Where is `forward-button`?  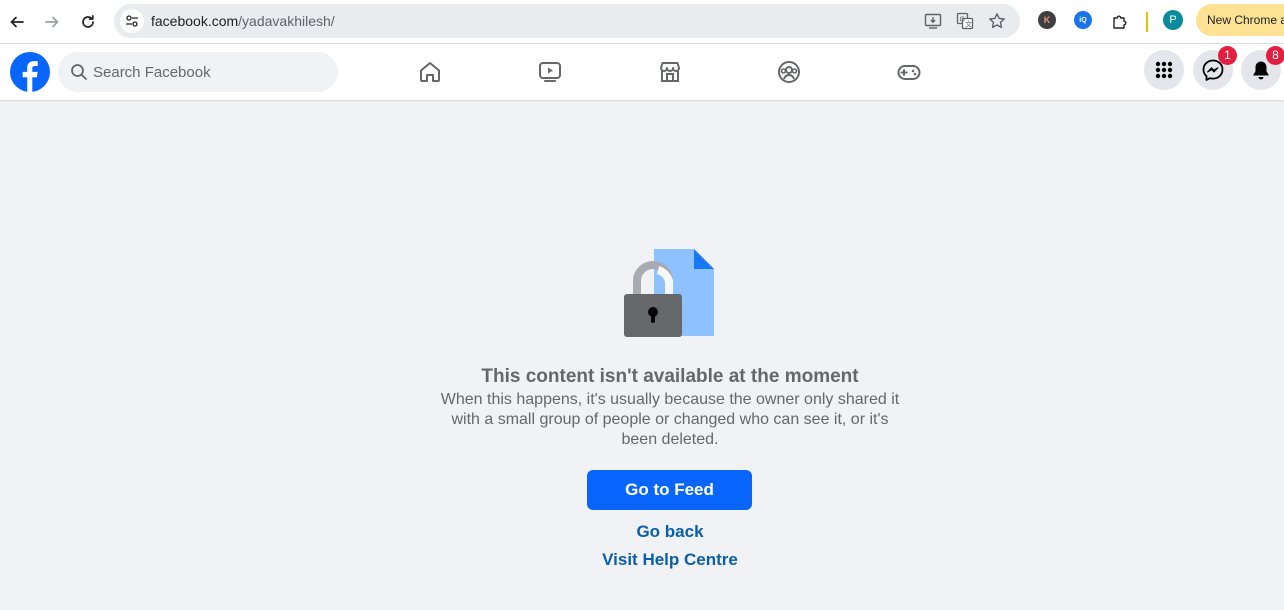 forward-button is located at coordinates (52, 22).